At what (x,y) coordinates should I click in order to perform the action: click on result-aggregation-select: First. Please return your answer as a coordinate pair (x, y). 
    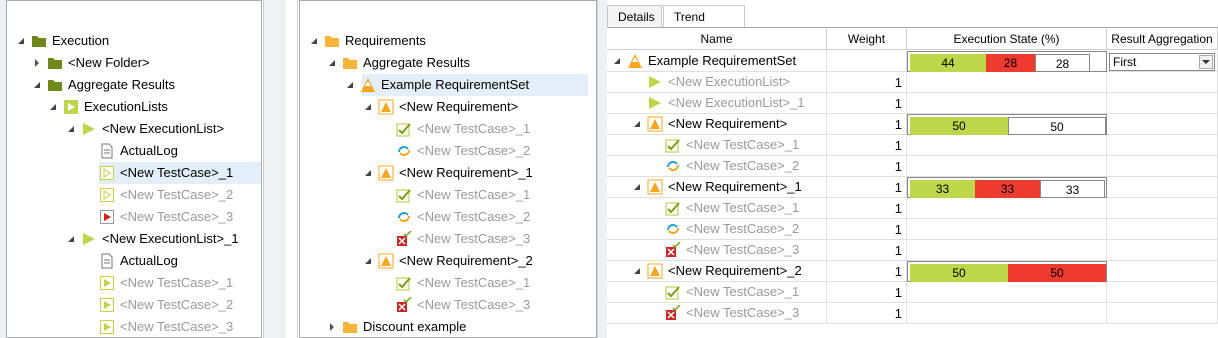
    Looking at the image, I should click on (1162, 62).